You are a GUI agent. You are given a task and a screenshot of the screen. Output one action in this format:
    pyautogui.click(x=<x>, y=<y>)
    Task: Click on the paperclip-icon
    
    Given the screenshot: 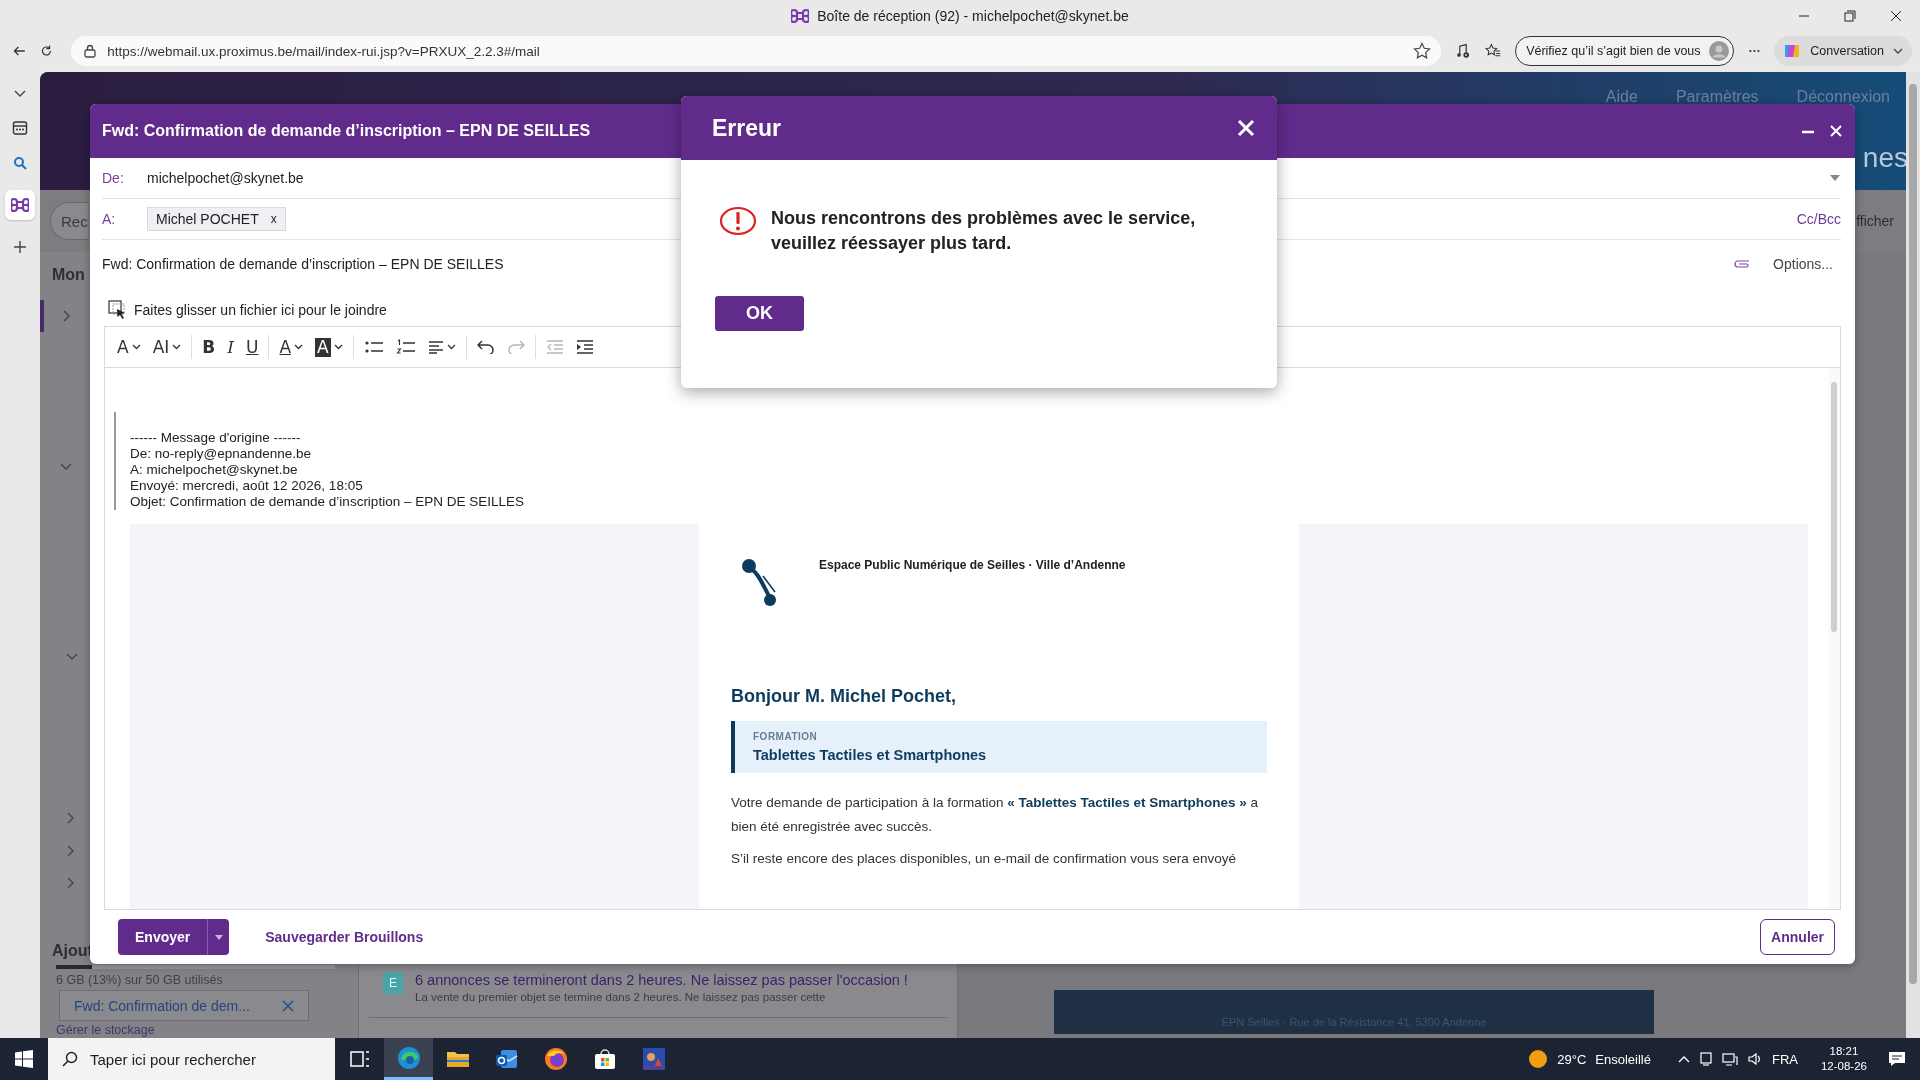 What is the action you would take?
    pyautogui.click(x=1742, y=264)
    